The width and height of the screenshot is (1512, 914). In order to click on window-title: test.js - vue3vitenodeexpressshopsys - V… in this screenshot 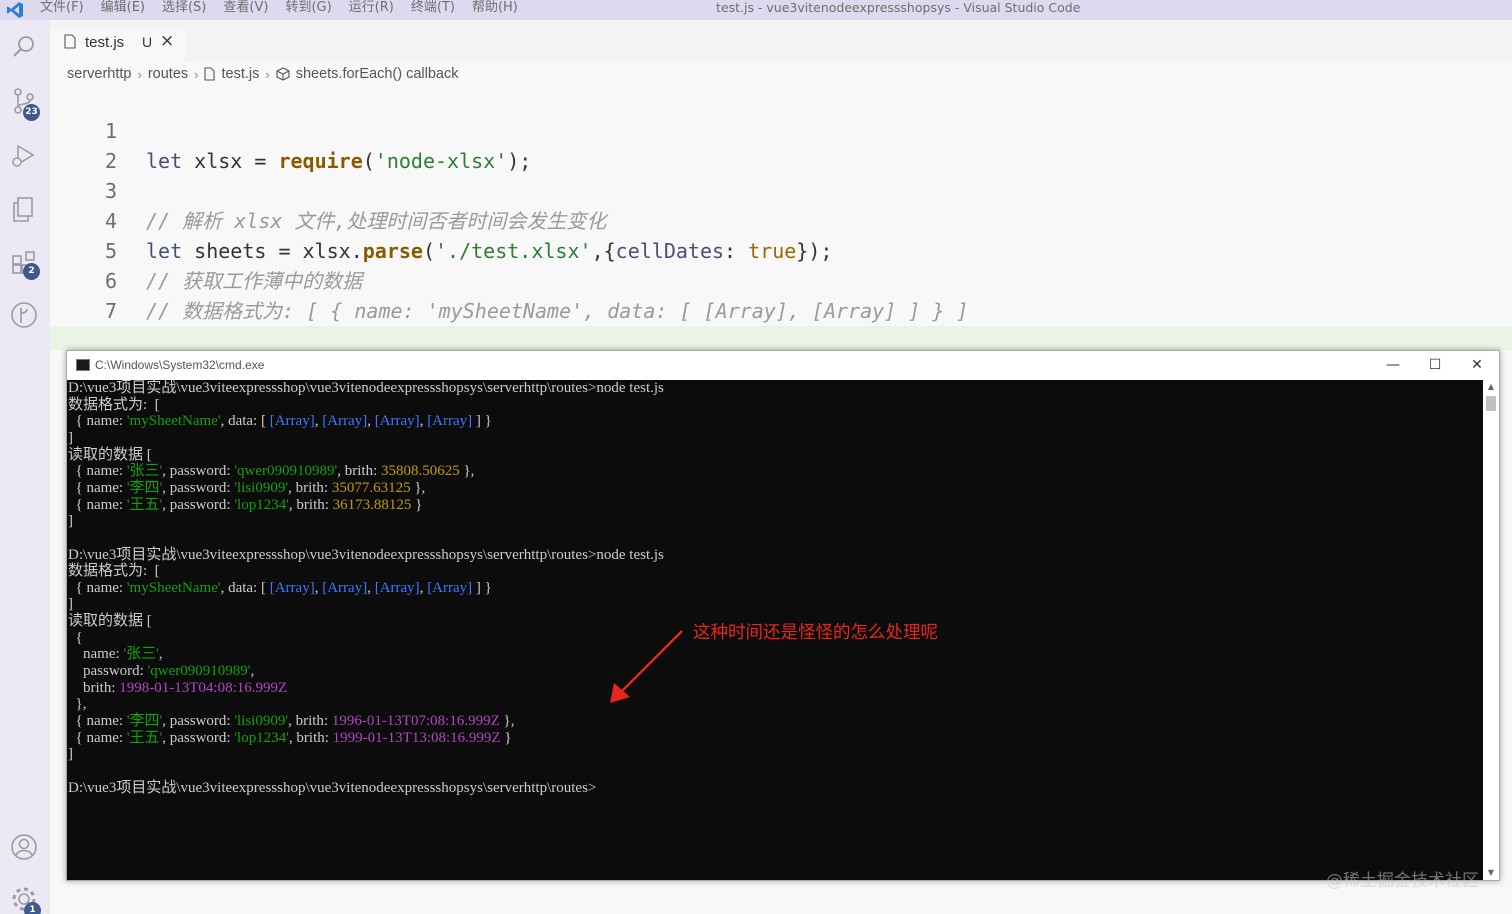, I will do `click(898, 7)`.